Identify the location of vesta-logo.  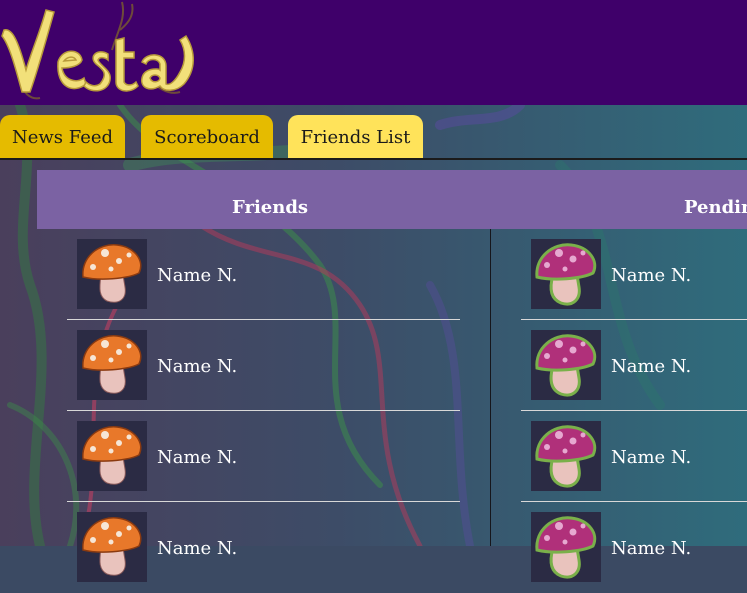
(100, 52).